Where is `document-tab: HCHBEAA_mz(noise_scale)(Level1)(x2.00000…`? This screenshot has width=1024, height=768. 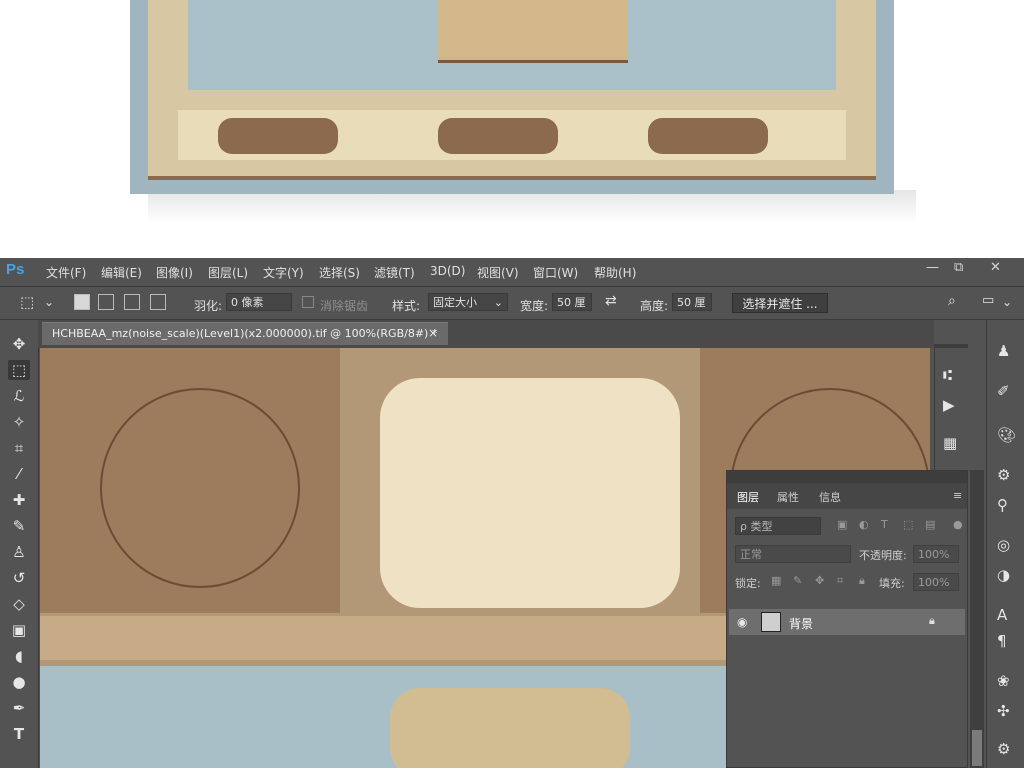 document-tab: HCHBEAA_mz(noise_scale)(Level1)(x2.00000… is located at coordinates (245, 333).